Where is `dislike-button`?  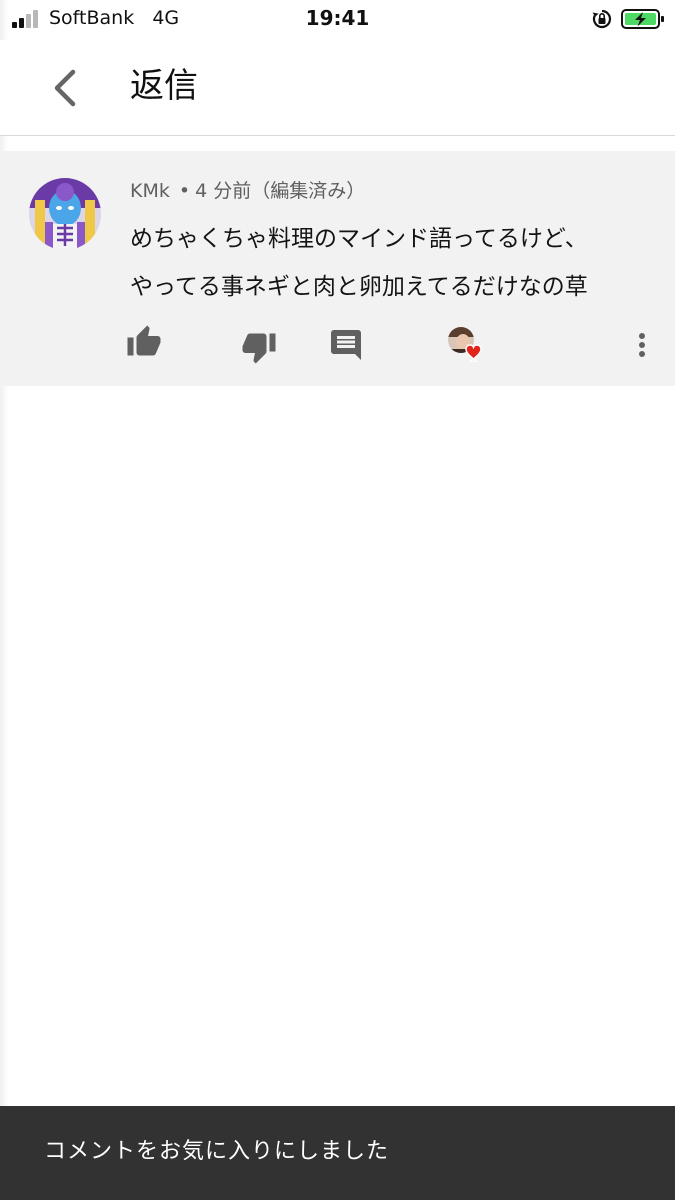 dislike-button is located at coordinates (259, 347).